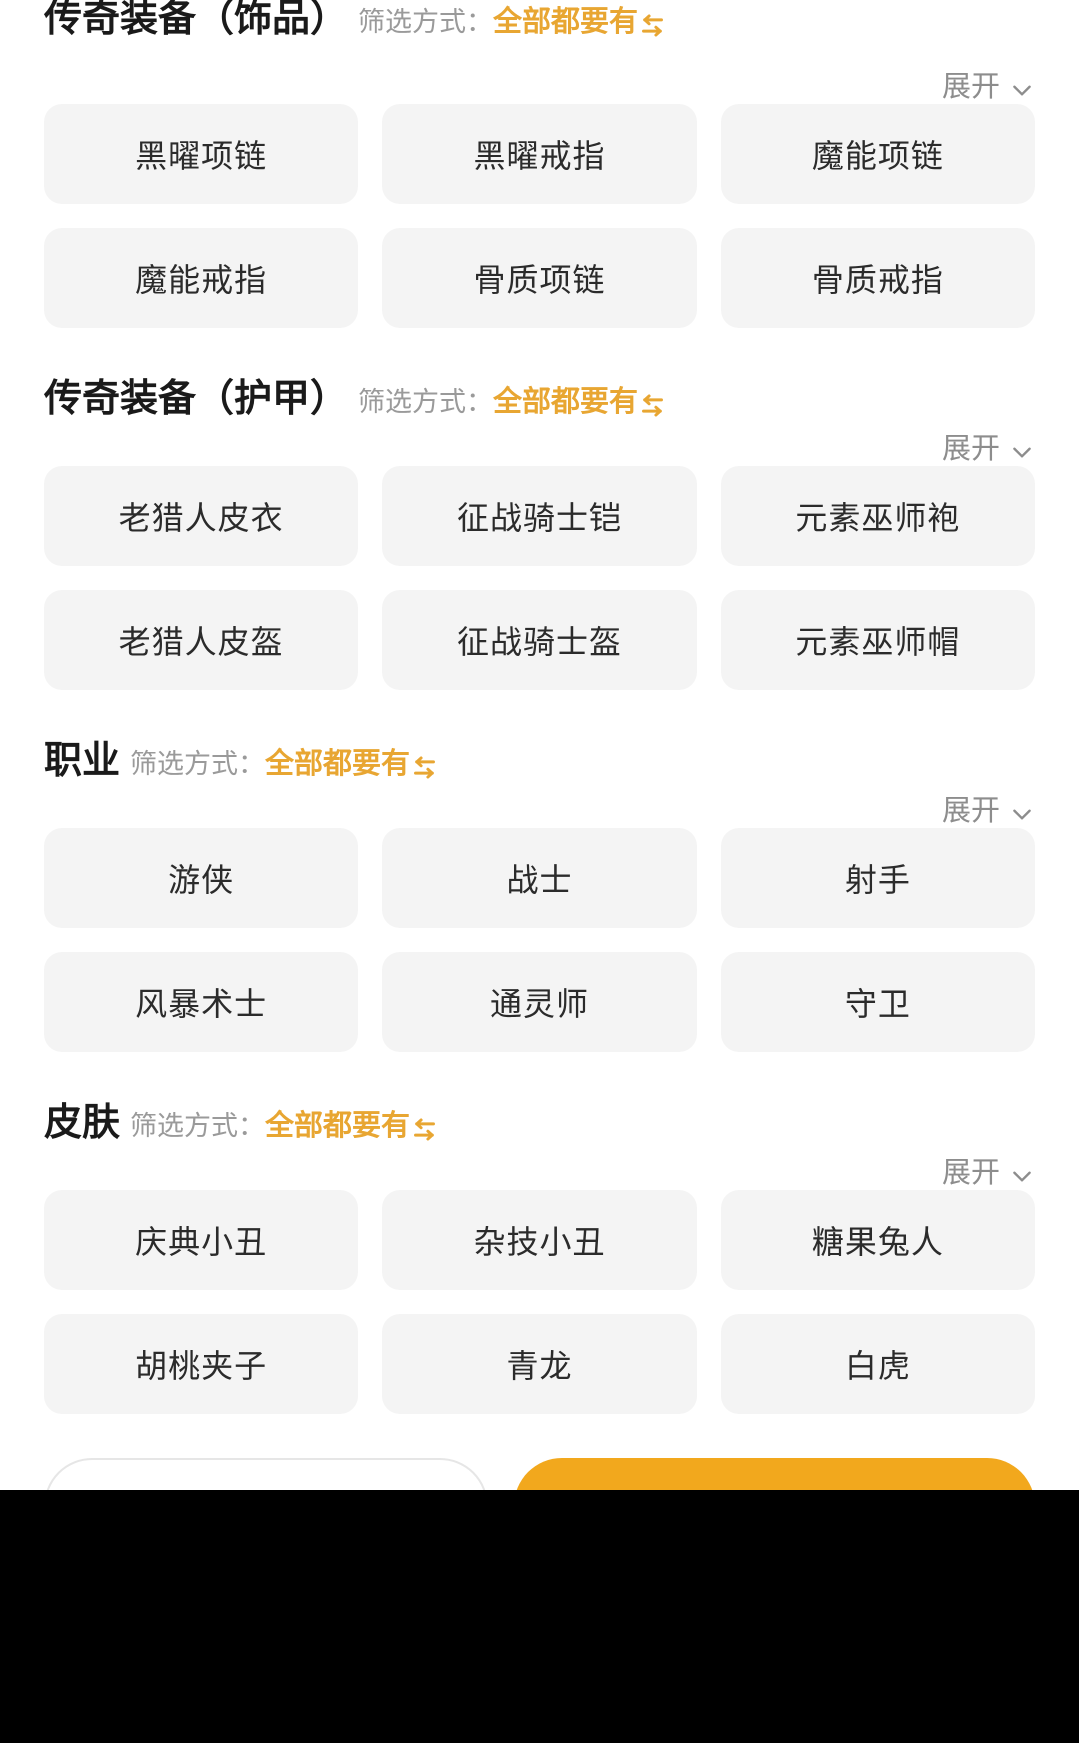  Describe the element at coordinates (877, 516) in the screenshot. I see `filter-chip: 元素巫师袍` at that location.